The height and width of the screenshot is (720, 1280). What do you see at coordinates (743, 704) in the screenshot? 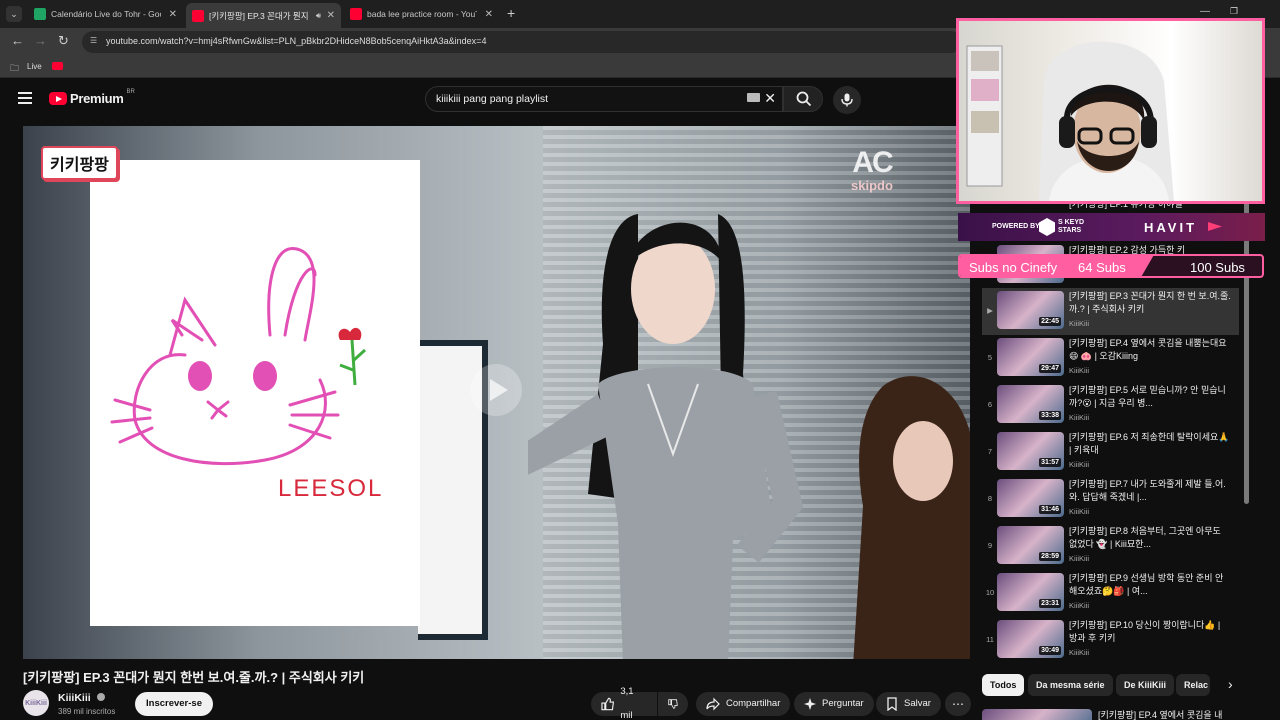
I see `share-button: Compartilhar` at bounding box center [743, 704].